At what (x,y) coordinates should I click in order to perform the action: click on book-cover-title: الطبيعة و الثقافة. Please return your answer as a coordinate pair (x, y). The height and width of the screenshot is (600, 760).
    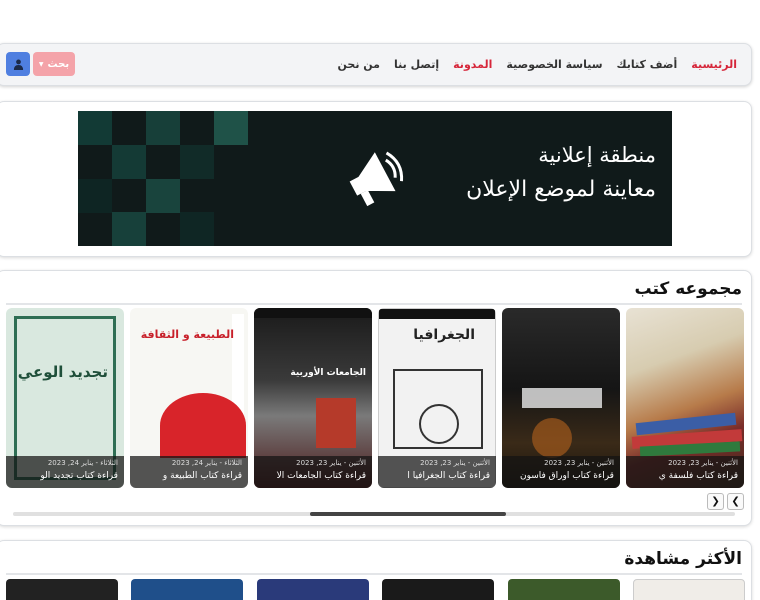
    Looking at the image, I should click on (187, 334).